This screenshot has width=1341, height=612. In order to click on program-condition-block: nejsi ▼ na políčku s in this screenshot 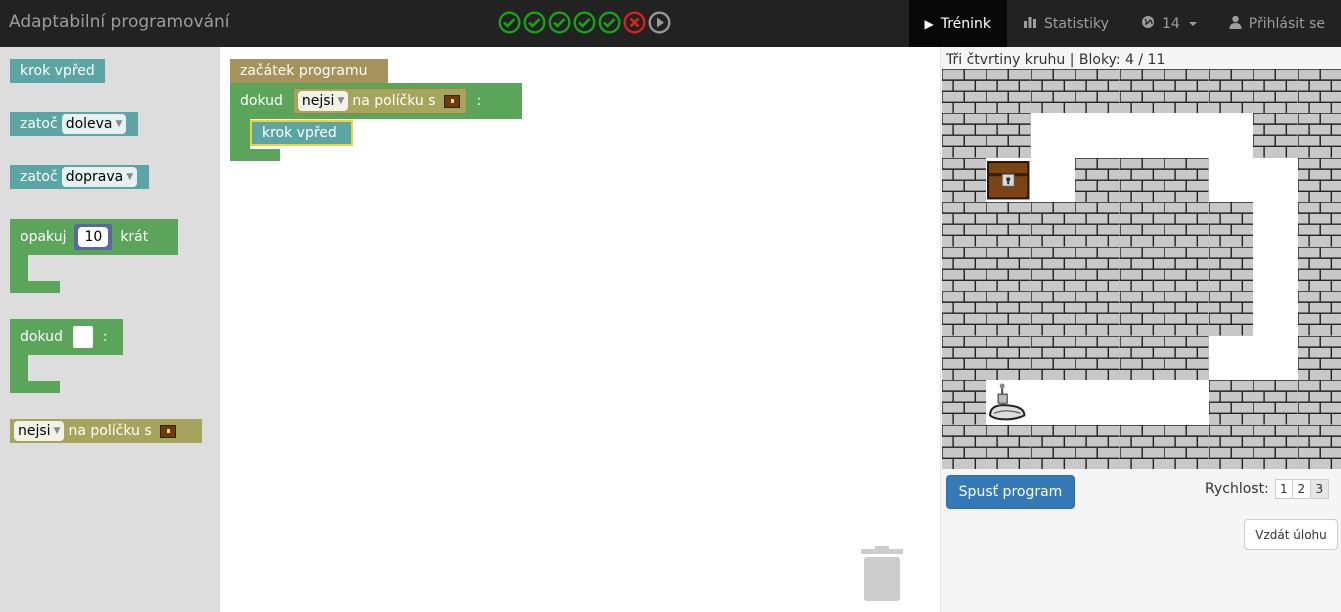, I will do `click(379, 101)`.